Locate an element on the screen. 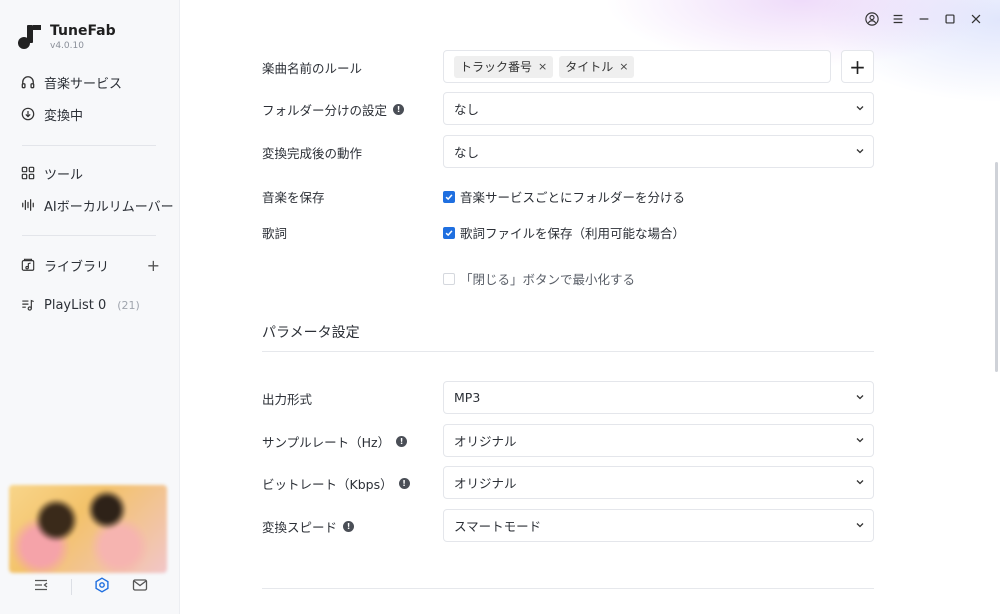  tag-title: タイトル × is located at coordinates (597, 66).